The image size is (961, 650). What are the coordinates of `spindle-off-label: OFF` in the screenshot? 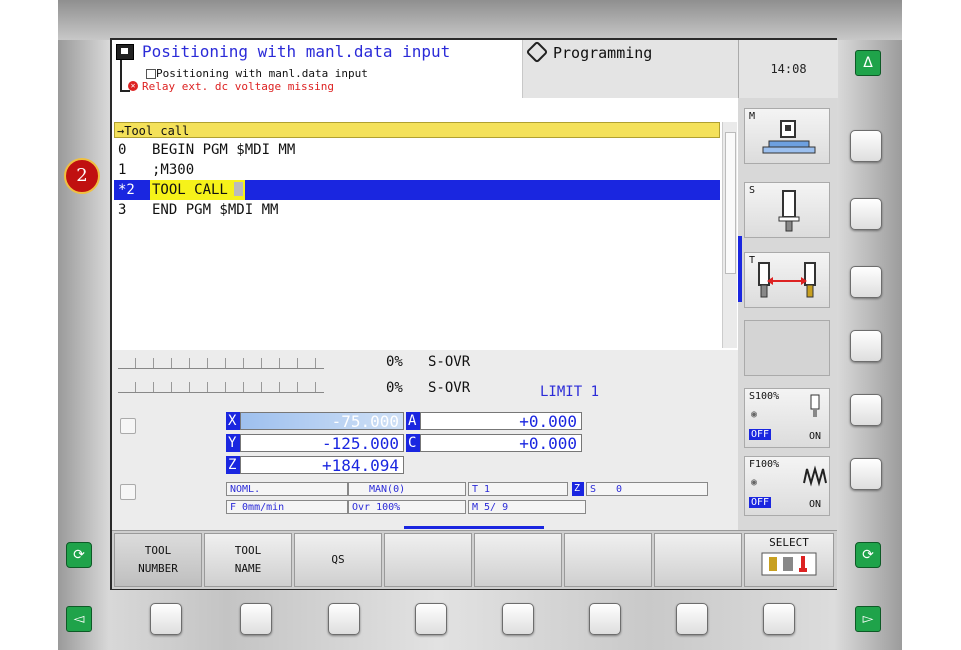 It's located at (760, 434).